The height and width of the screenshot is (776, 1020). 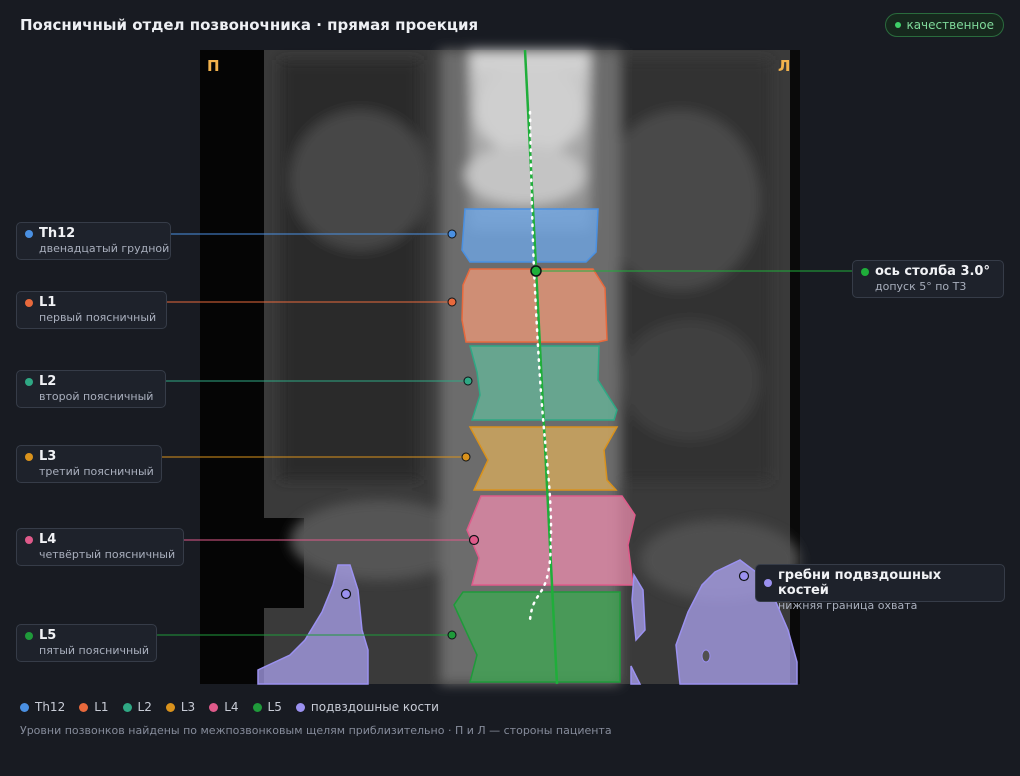 What do you see at coordinates (784, 66) in the screenshot?
I see `side-label-left-patient: Л` at bounding box center [784, 66].